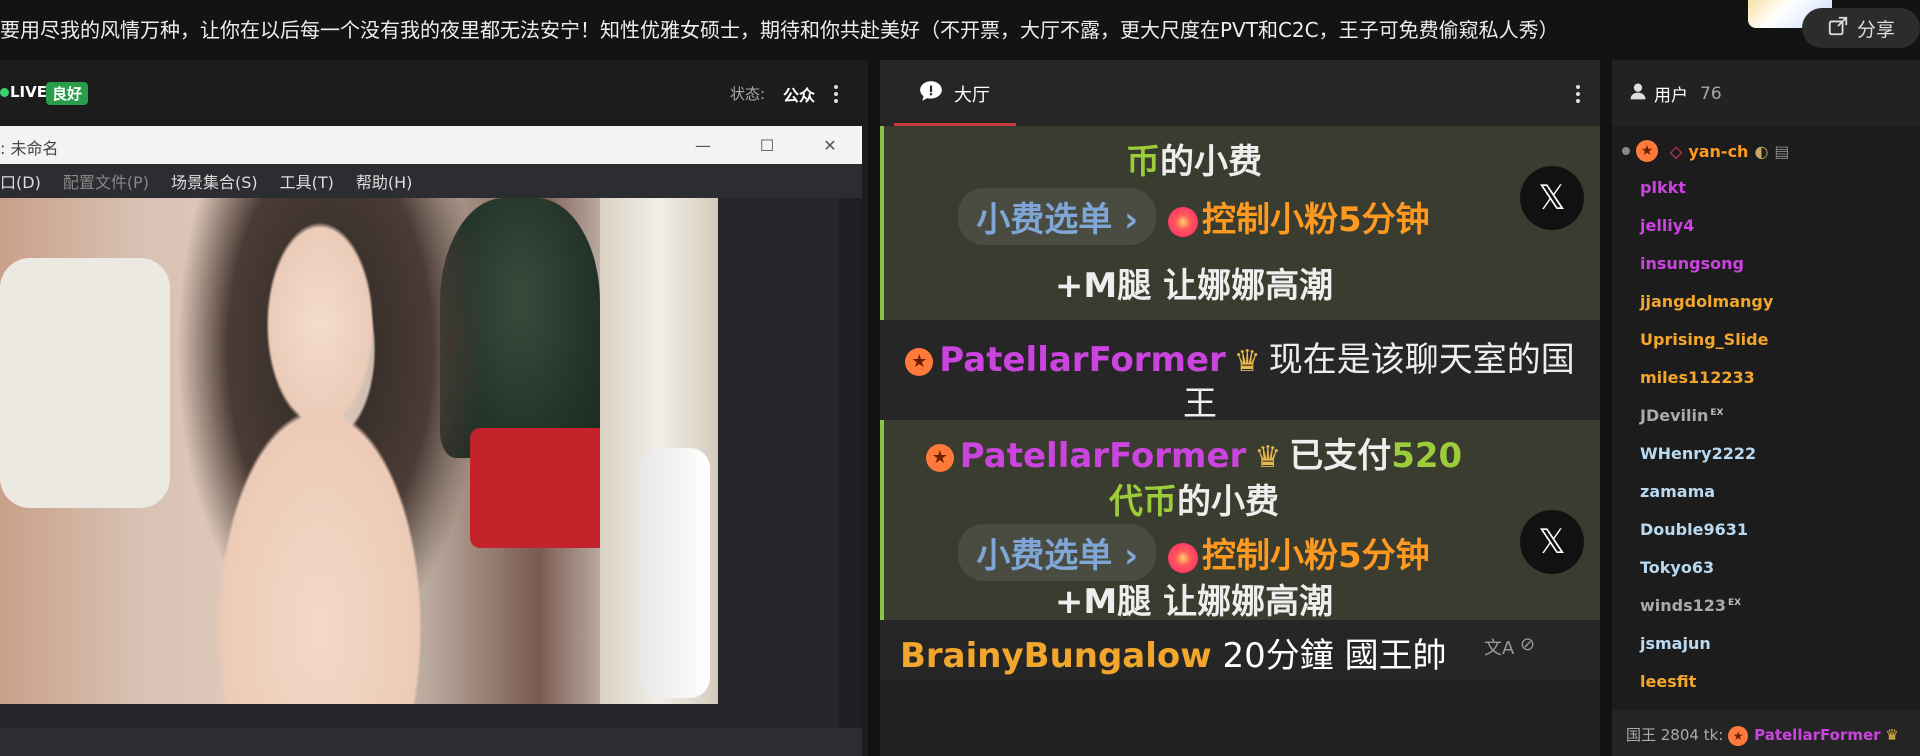  What do you see at coordinates (4, 92) in the screenshot?
I see `live-indicator-icon` at bounding box center [4, 92].